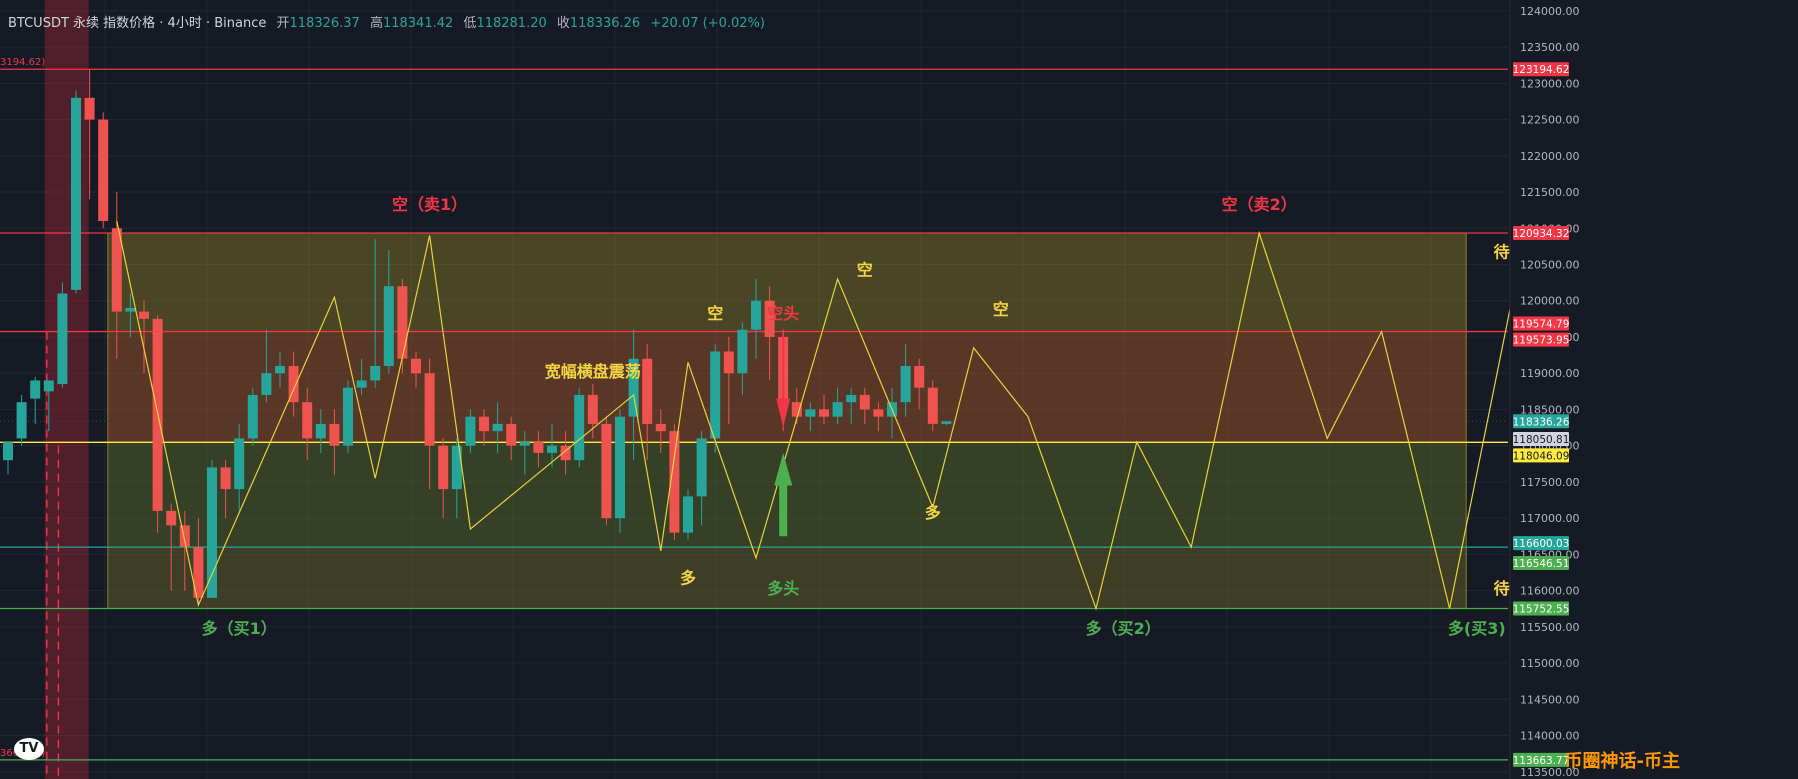  Describe the element at coordinates (1550, 373) in the screenshot. I see `y-tick-label: 119000.00` at that location.